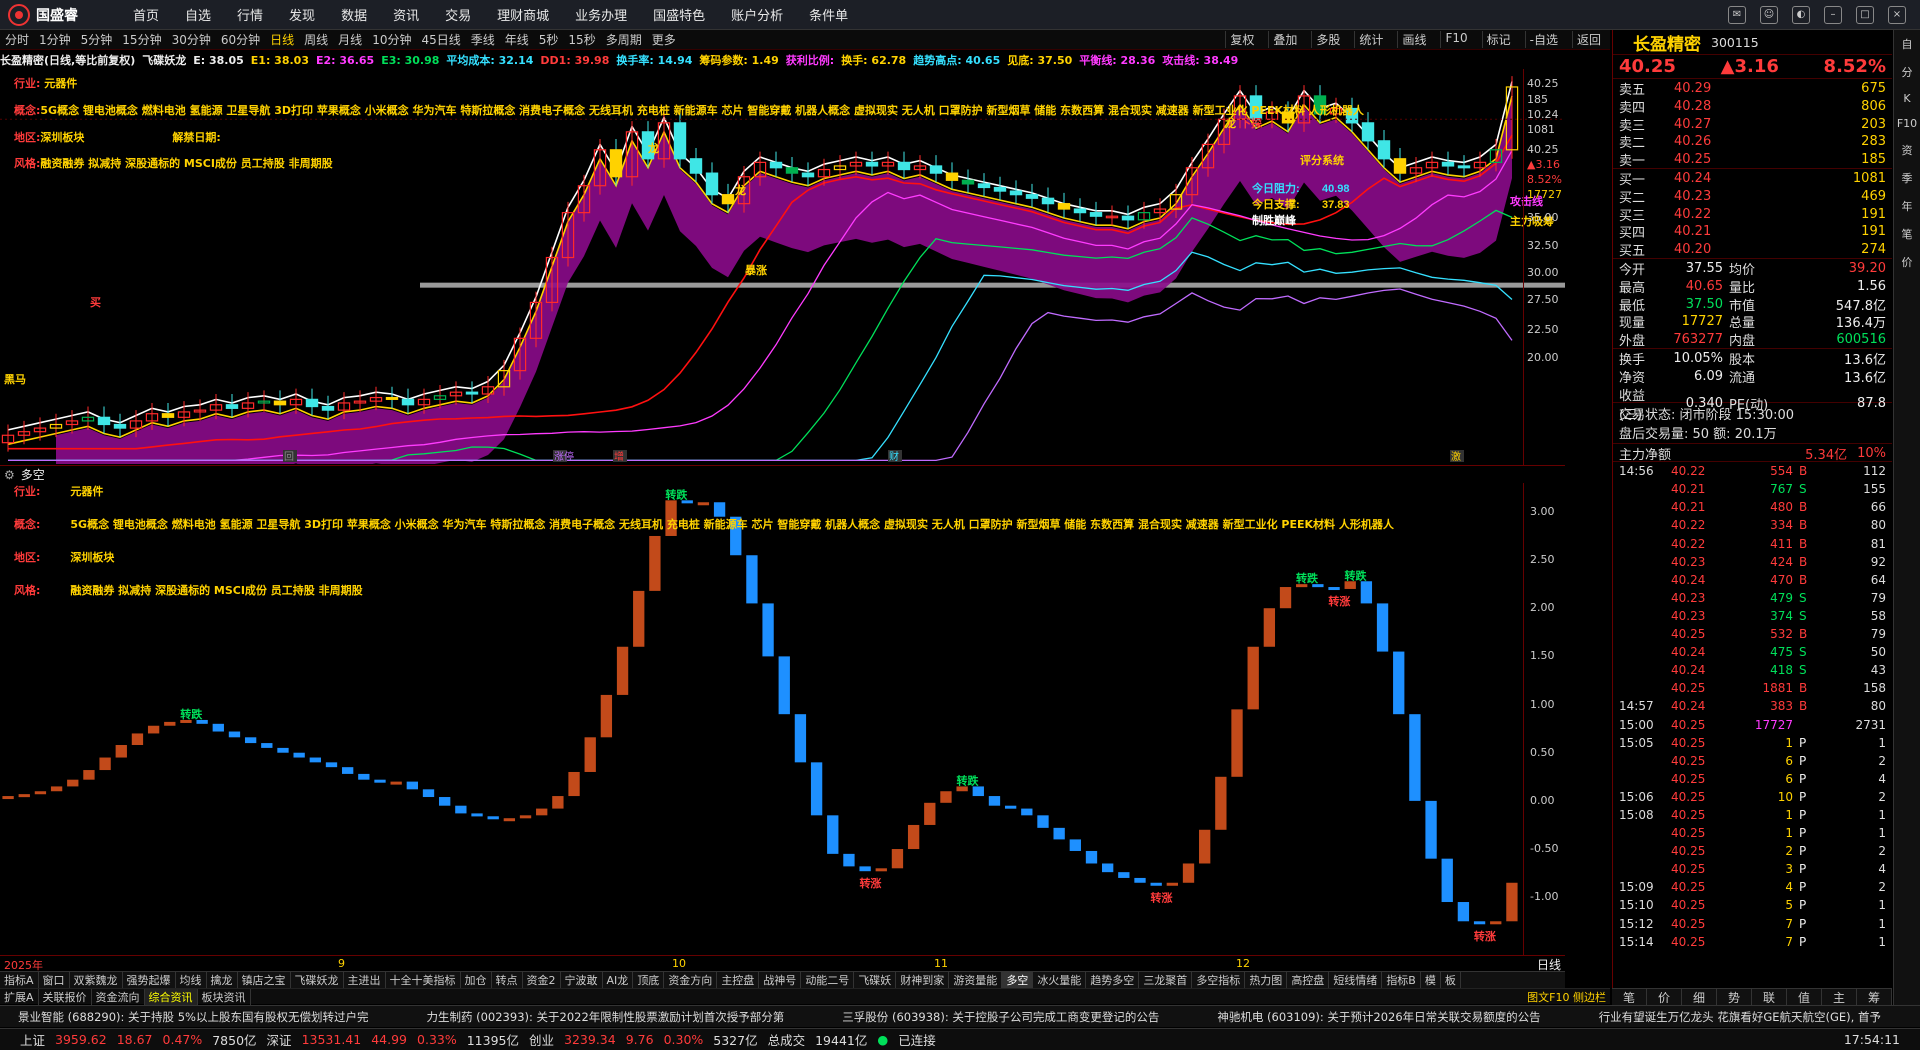  Describe the element at coordinates (828, 980) in the screenshot. I see `indicator-tab-19: 动能二号` at that location.